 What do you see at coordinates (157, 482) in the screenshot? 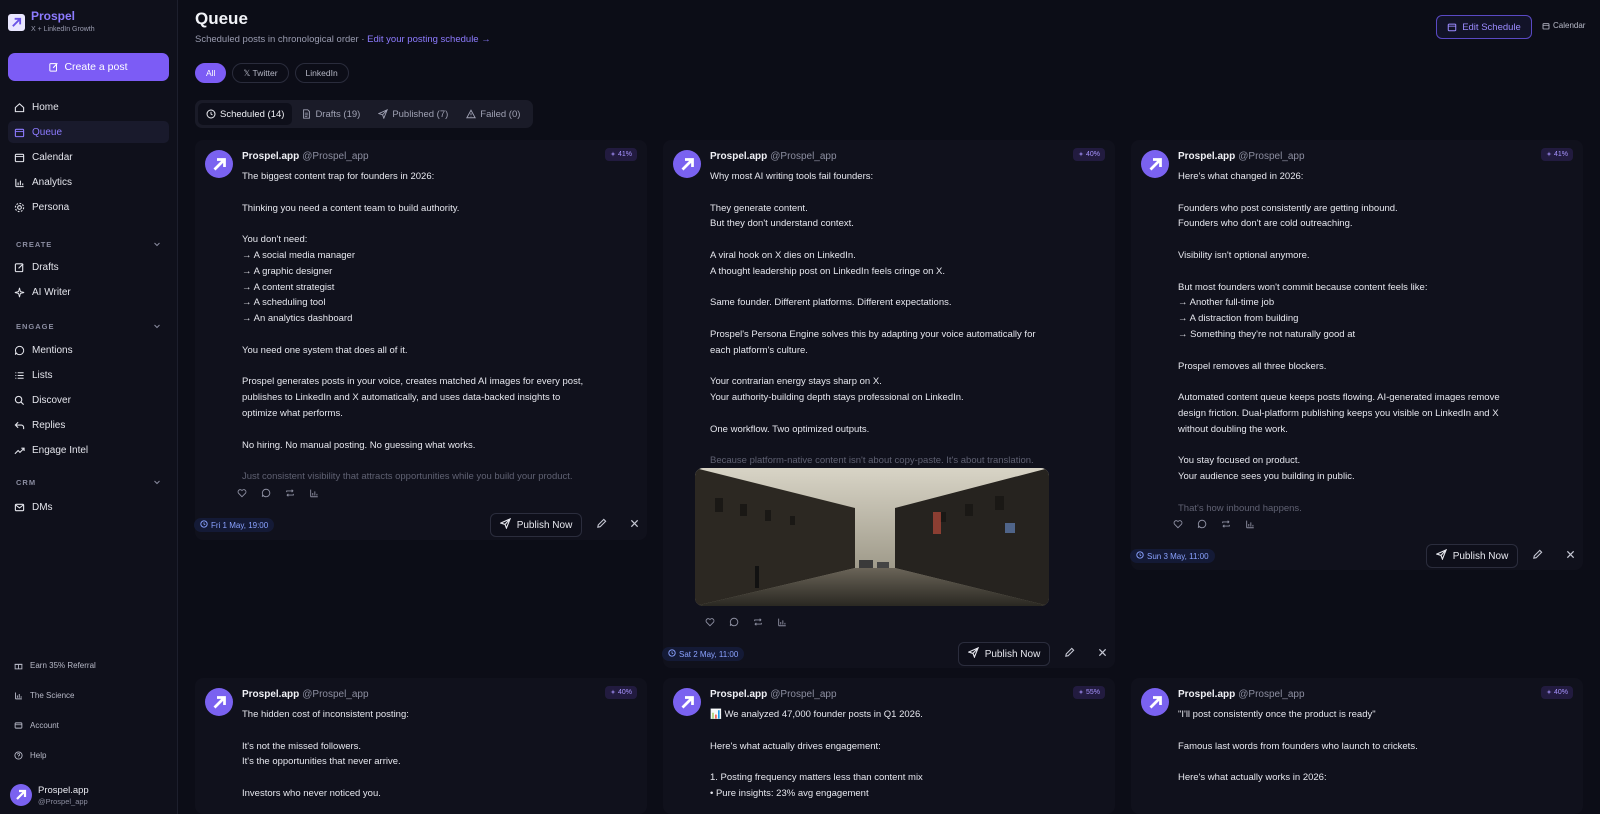
I see `chevron-down-icon` at bounding box center [157, 482].